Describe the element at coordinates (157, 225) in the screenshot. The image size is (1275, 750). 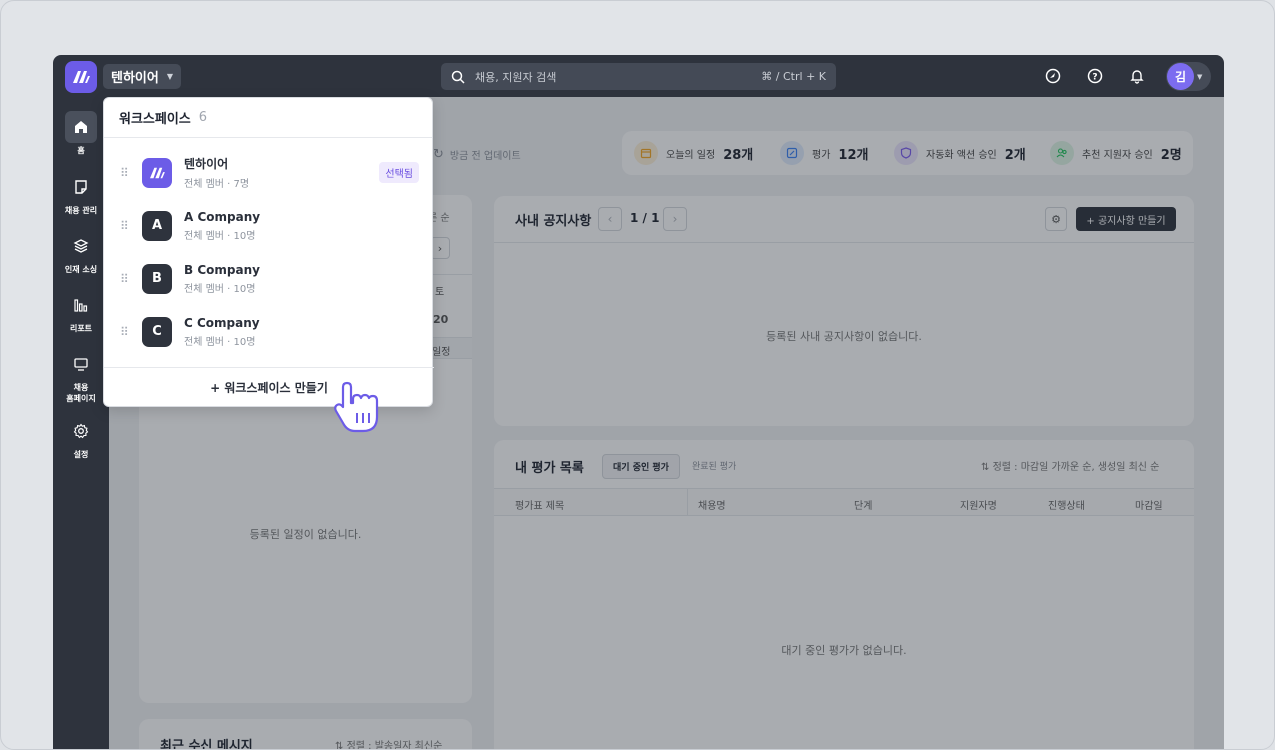
I see `workspace-logo: A` at that location.